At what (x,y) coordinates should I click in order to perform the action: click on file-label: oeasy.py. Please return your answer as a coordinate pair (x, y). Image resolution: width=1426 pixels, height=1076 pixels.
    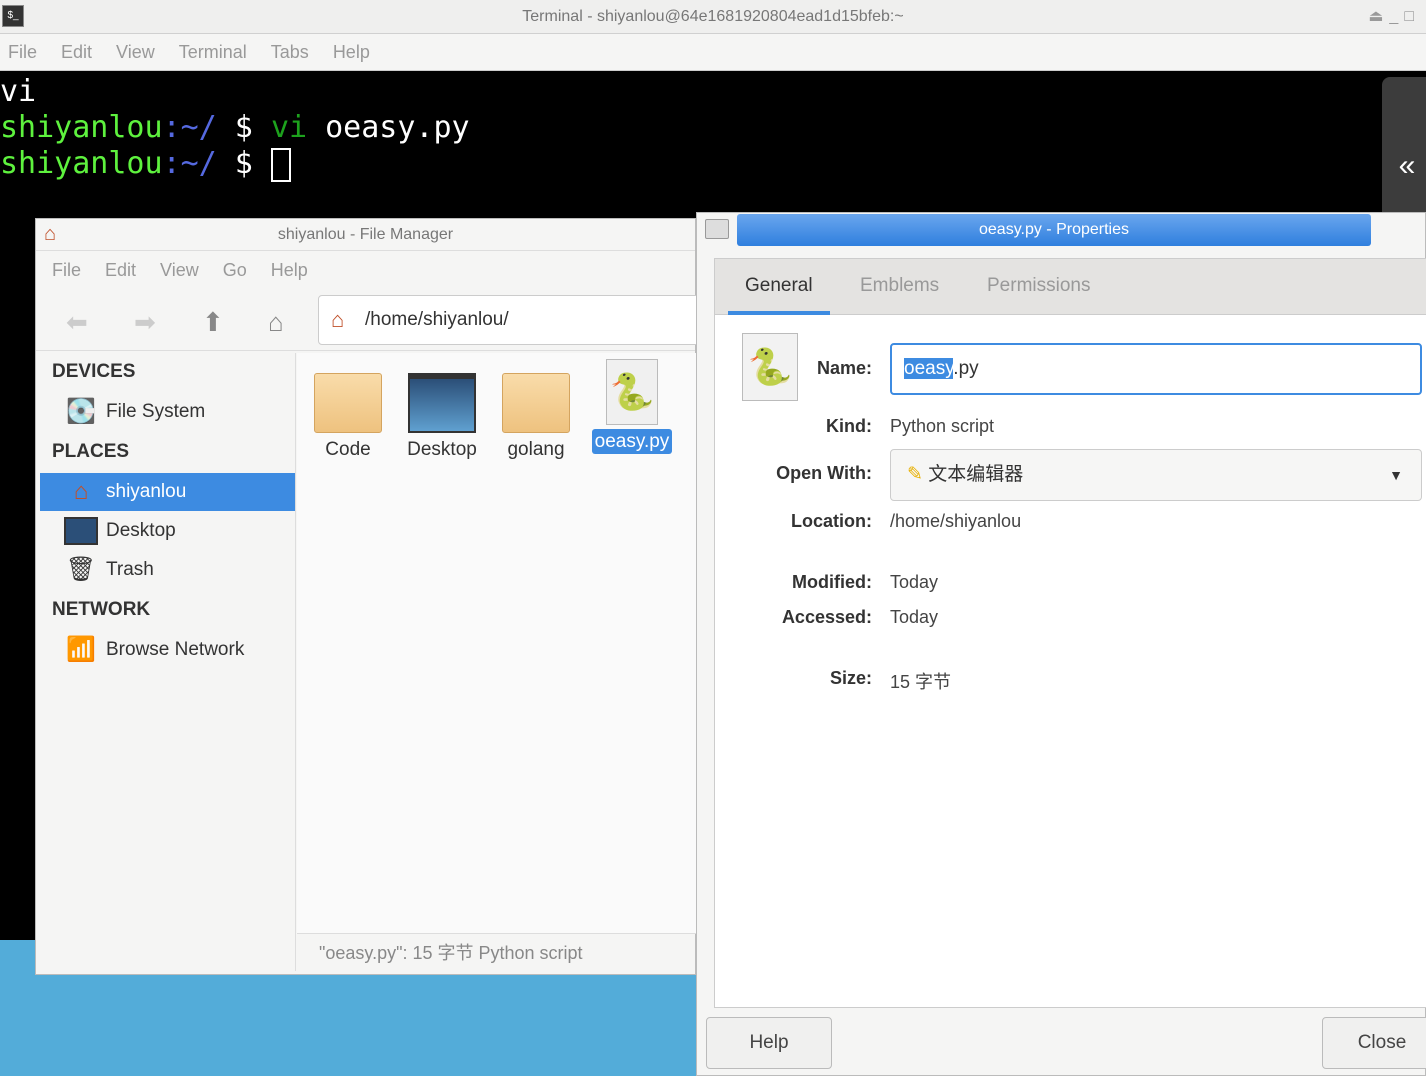
    Looking at the image, I should click on (632, 441).